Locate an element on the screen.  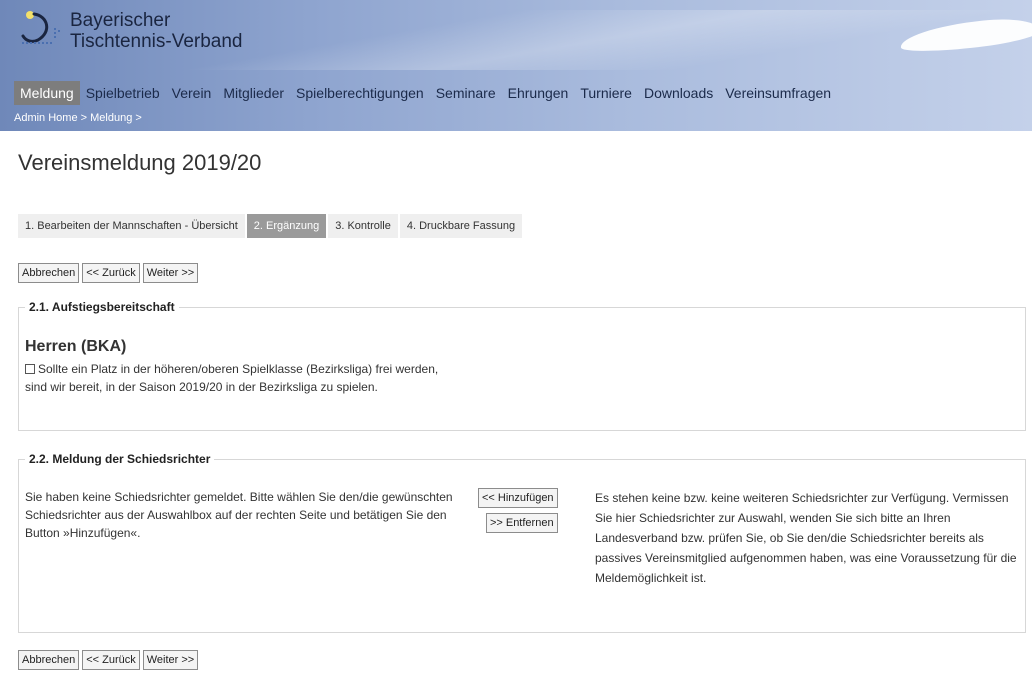
referee-action-buttons: << Hinzufügen >> Entfernen is located at coordinates (518, 510).